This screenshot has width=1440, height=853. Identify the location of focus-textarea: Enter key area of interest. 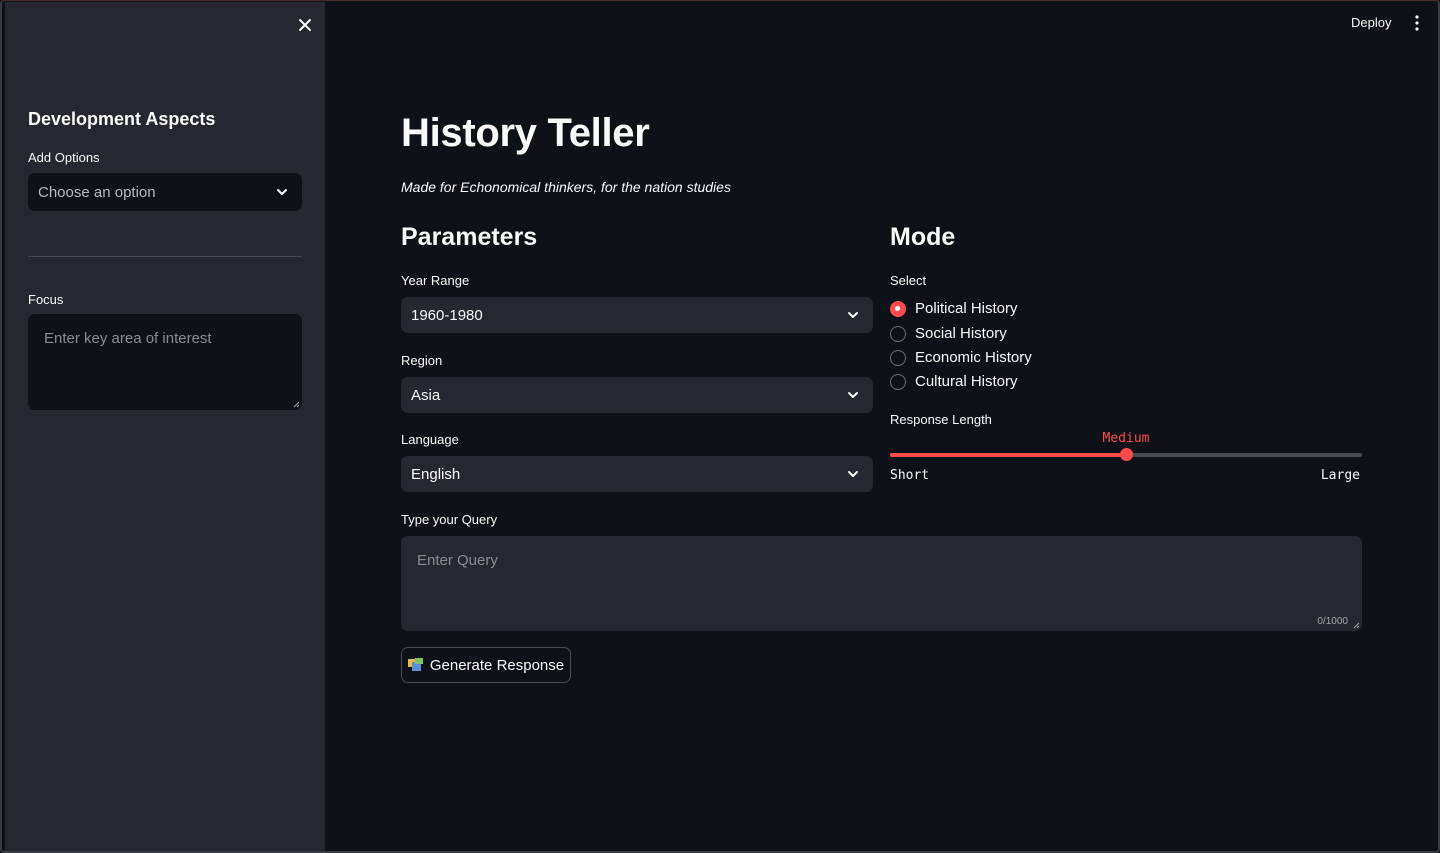
(165, 362).